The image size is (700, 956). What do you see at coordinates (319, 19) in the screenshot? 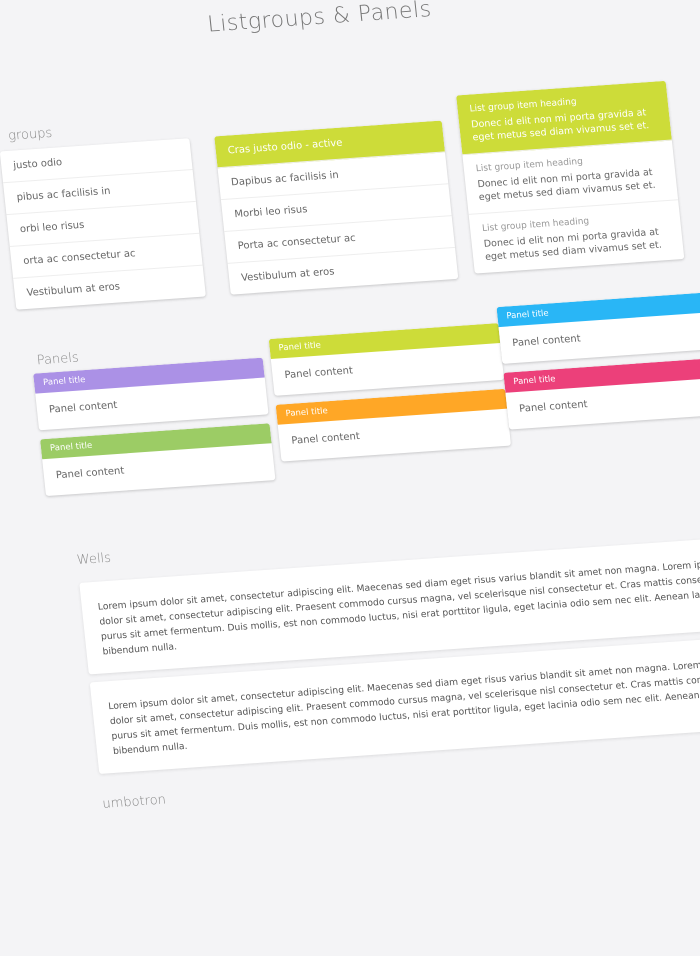
I see `page-title: Listgroups & Panels` at bounding box center [319, 19].